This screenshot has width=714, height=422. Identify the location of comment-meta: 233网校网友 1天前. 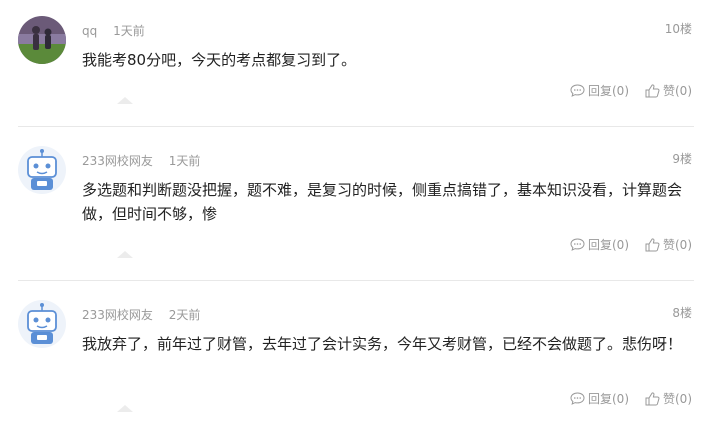
(141, 160).